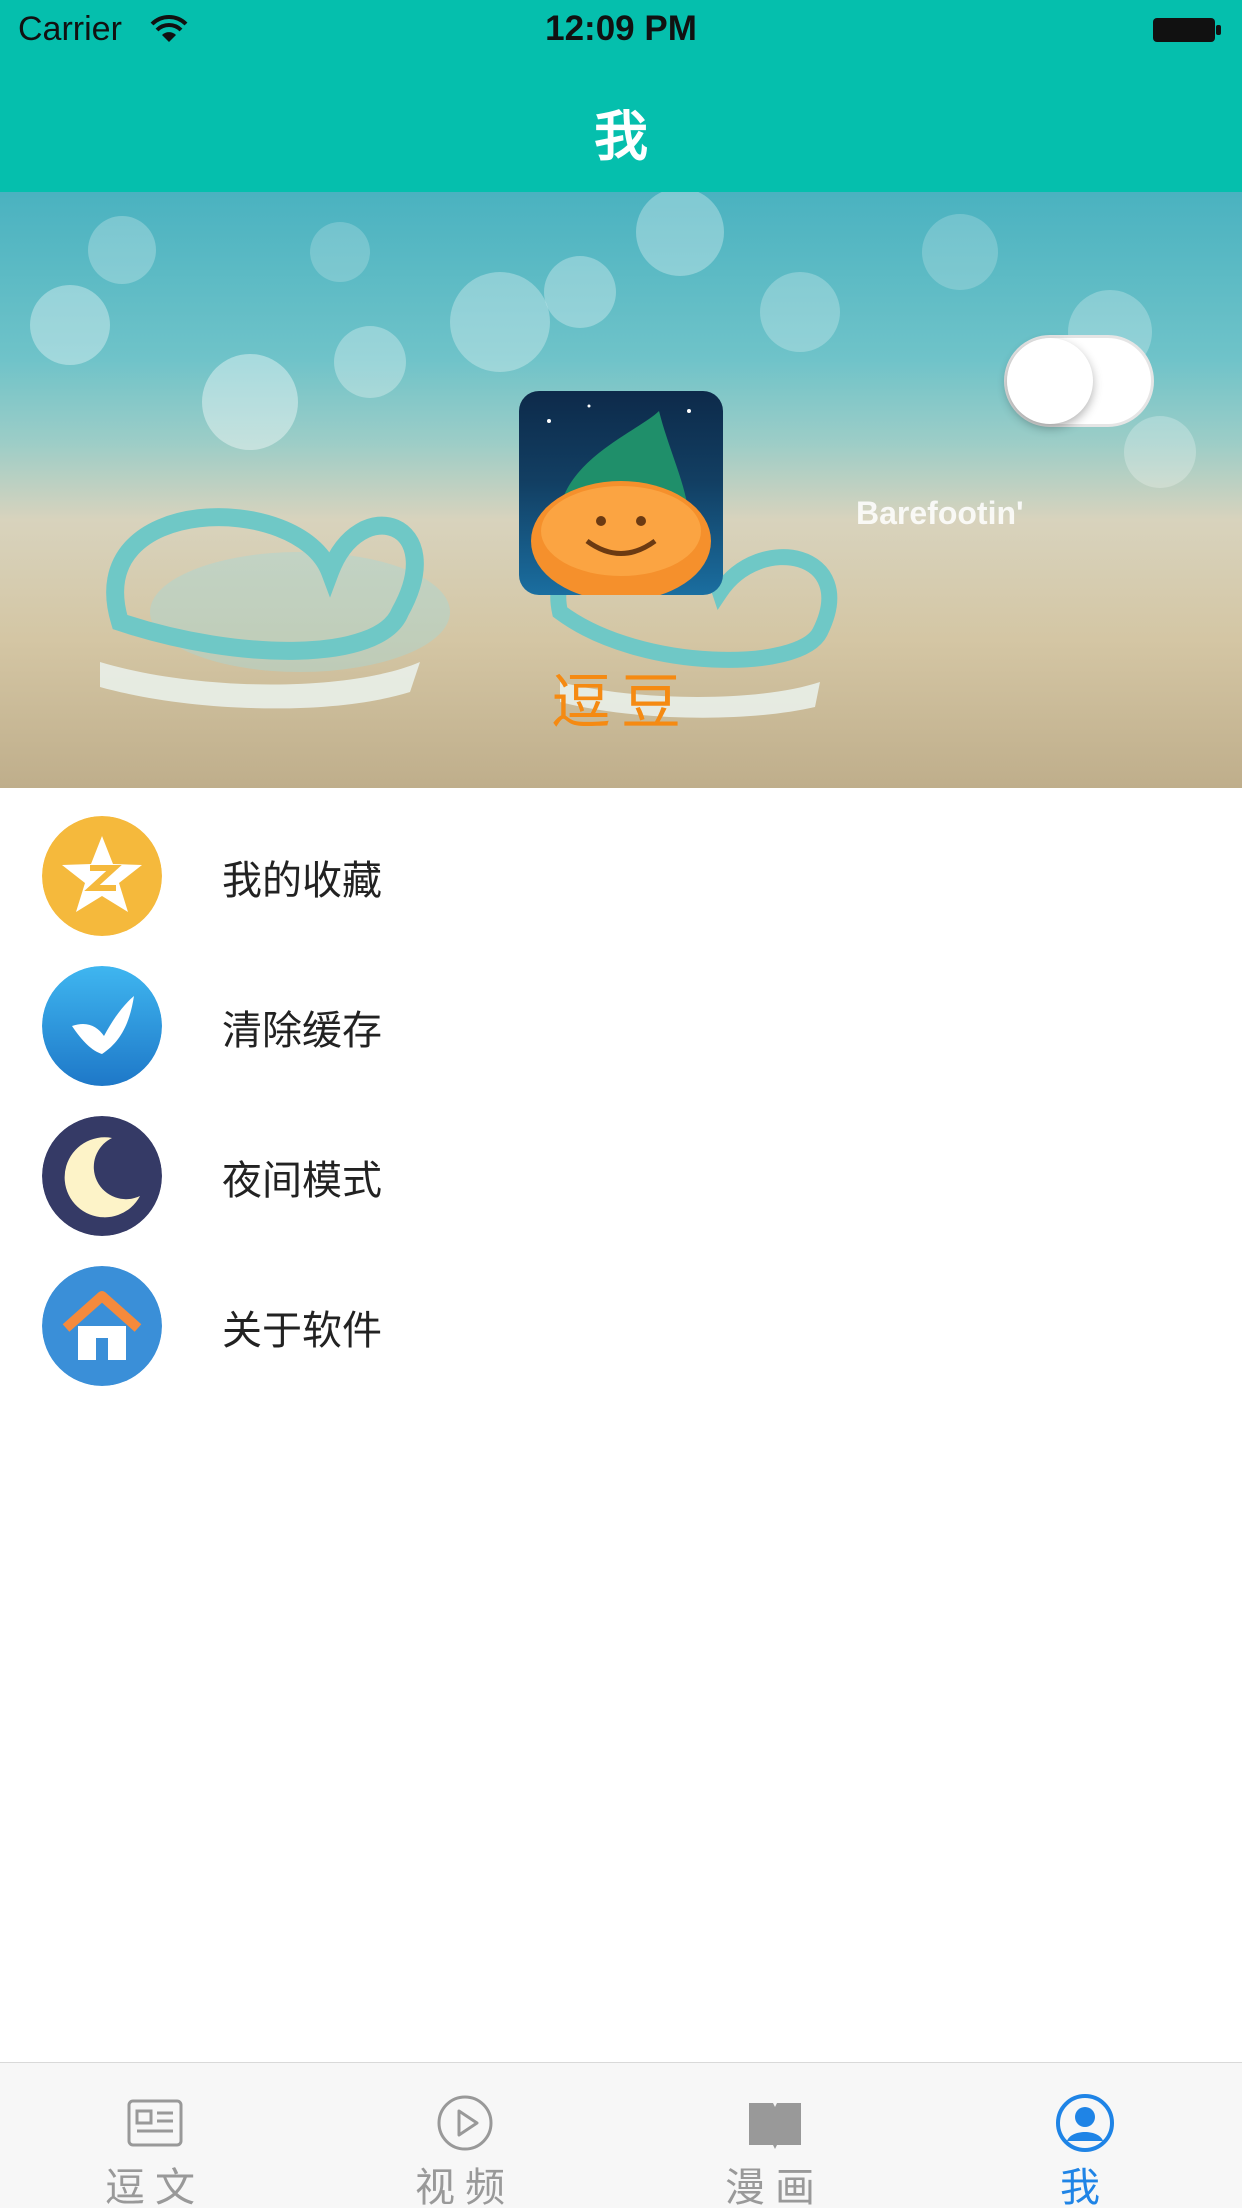  I want to click on tab-jokes: 逗文, so click(155, 2135).